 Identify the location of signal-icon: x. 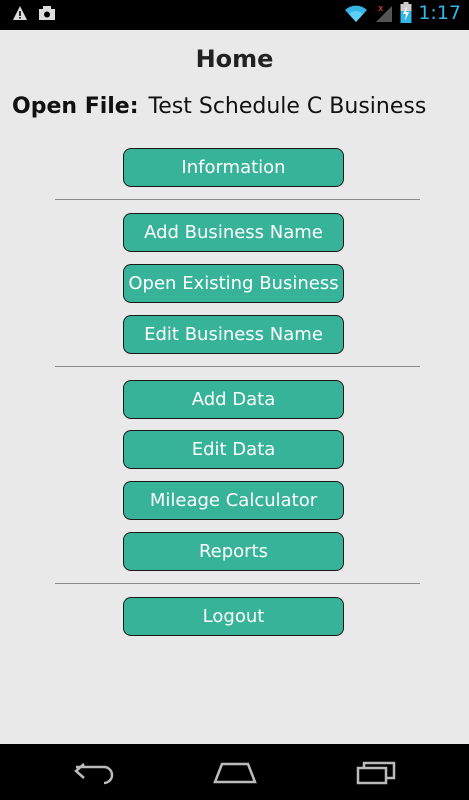
(384, 13).